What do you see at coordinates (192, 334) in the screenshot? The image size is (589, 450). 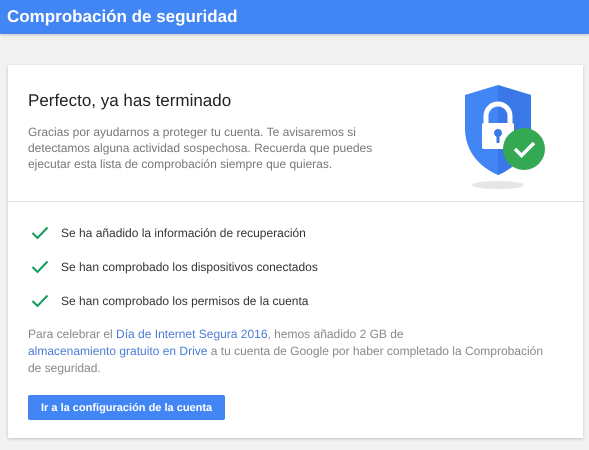 I see `text-link: Día de Internet Segura 2016` at bounding box center [192, 334].